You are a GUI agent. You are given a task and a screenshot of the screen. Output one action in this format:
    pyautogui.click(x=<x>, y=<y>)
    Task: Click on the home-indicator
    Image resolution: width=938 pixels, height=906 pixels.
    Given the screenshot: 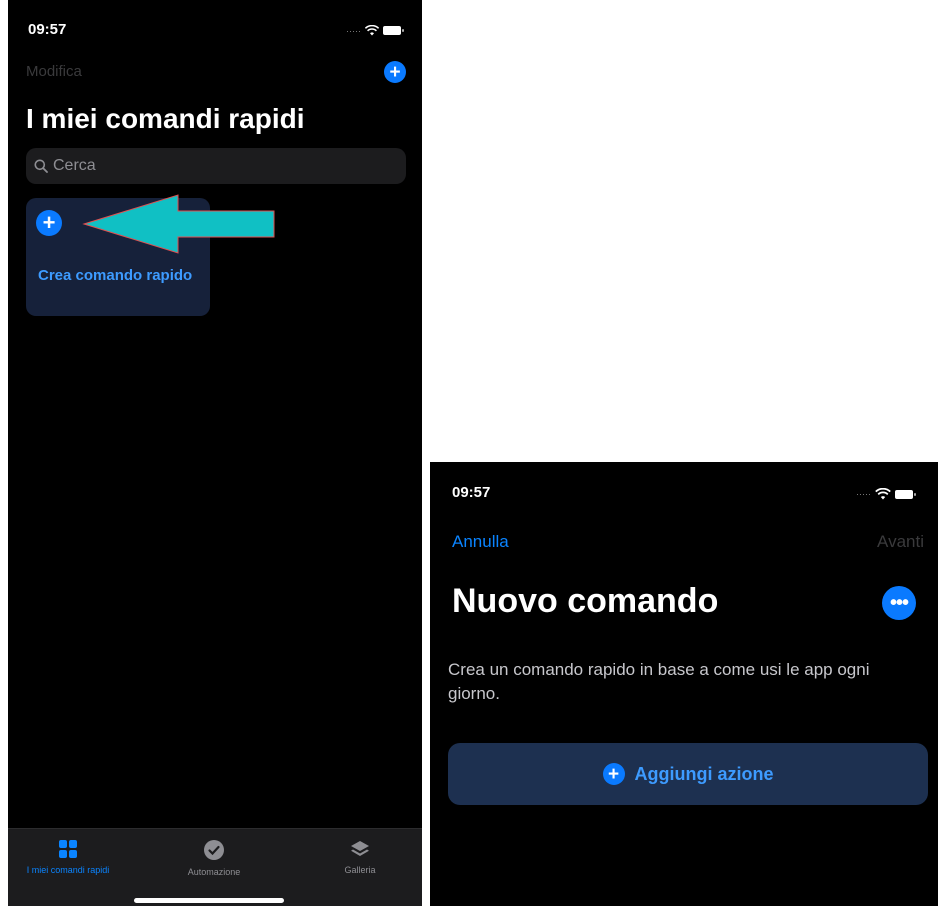 What is the action you would take?
    pyautogui.click(x=209, y=900)
    